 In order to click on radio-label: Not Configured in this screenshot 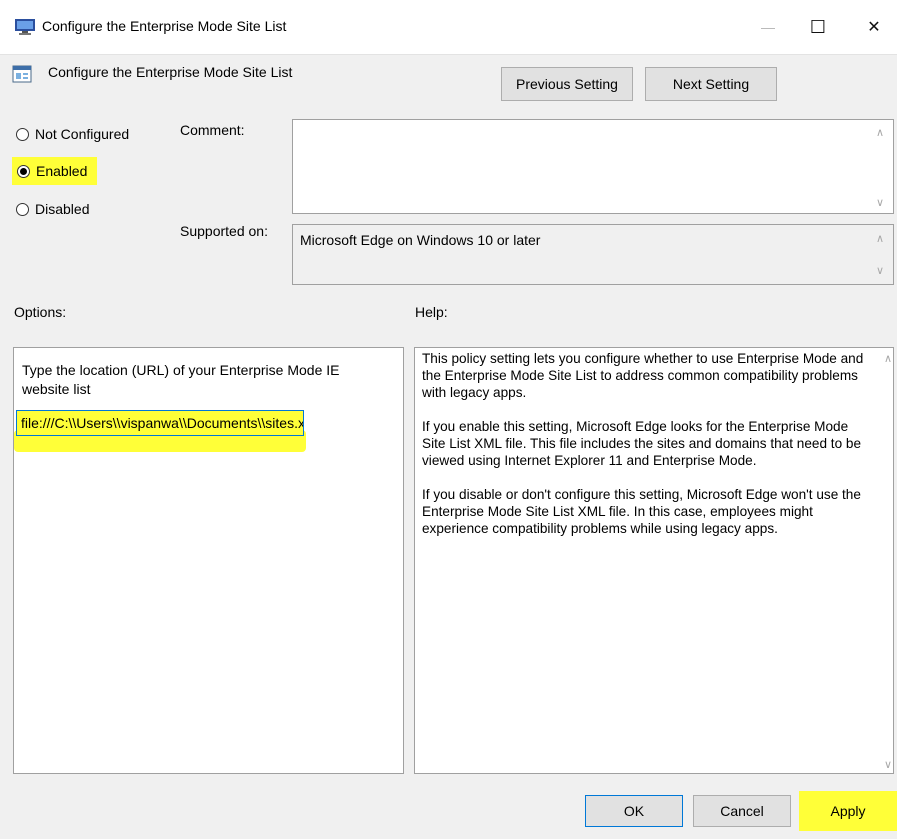, I will do `click(82, 134)`.